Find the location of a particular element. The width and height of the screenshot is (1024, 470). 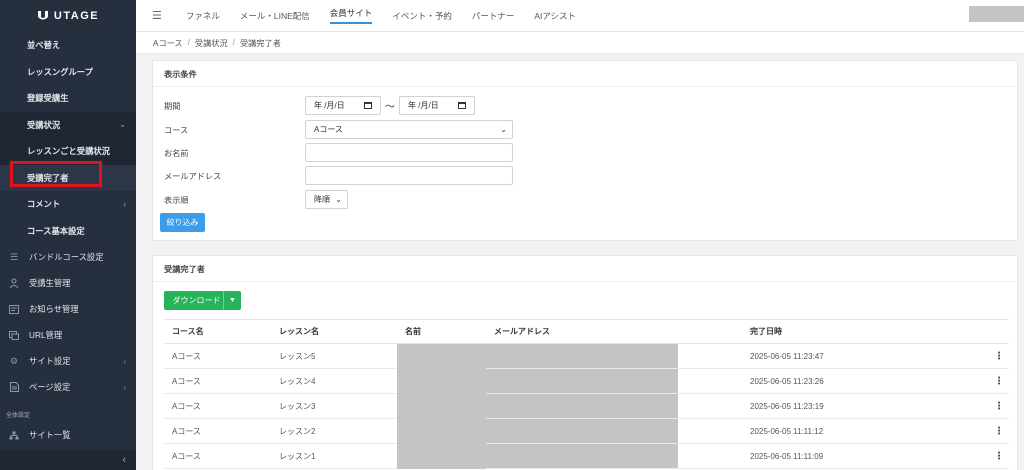

sidebar-item-label: レッスングループ is located at coordinates (60, 71).